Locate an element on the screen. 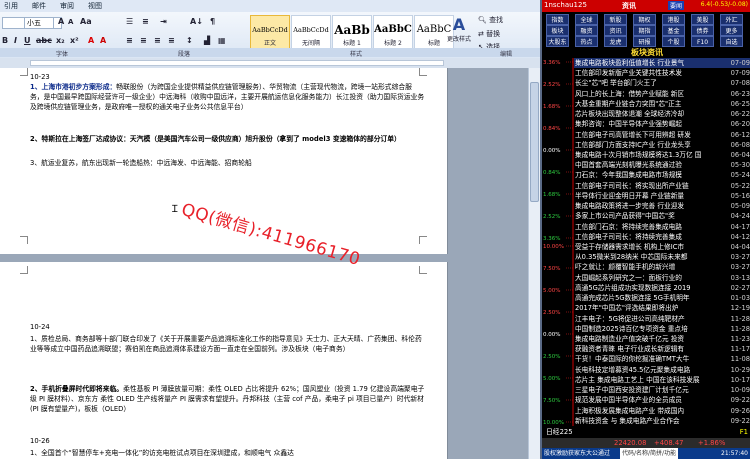  bullets-icon: ☰ is located at coordinates (129, 21).